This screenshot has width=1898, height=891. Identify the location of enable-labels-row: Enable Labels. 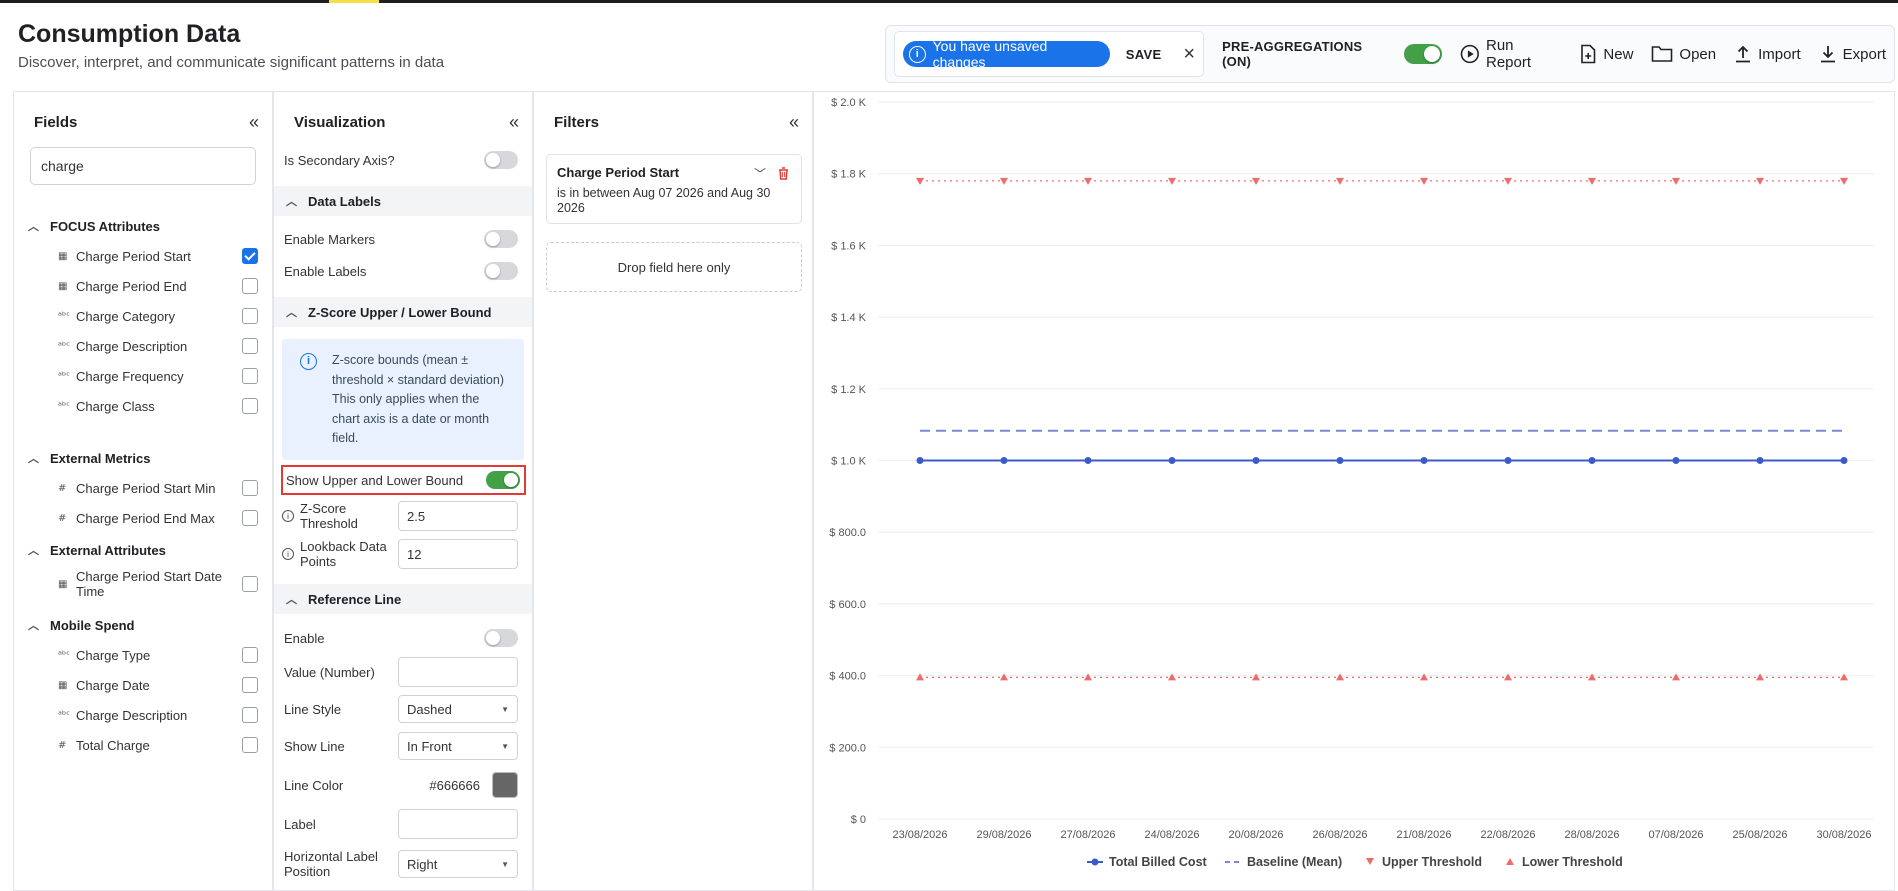
(401, 271).